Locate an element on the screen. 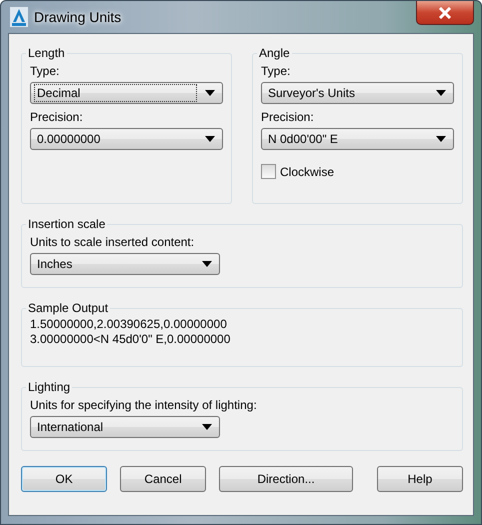  checkbox-label: Clockwise is located at coordinates (307, 171).